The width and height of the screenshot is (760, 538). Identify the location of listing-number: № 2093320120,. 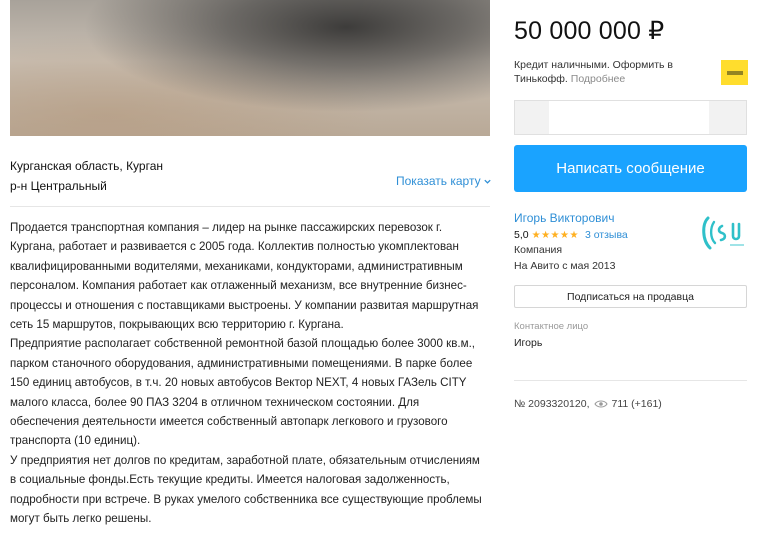
(552, 404).